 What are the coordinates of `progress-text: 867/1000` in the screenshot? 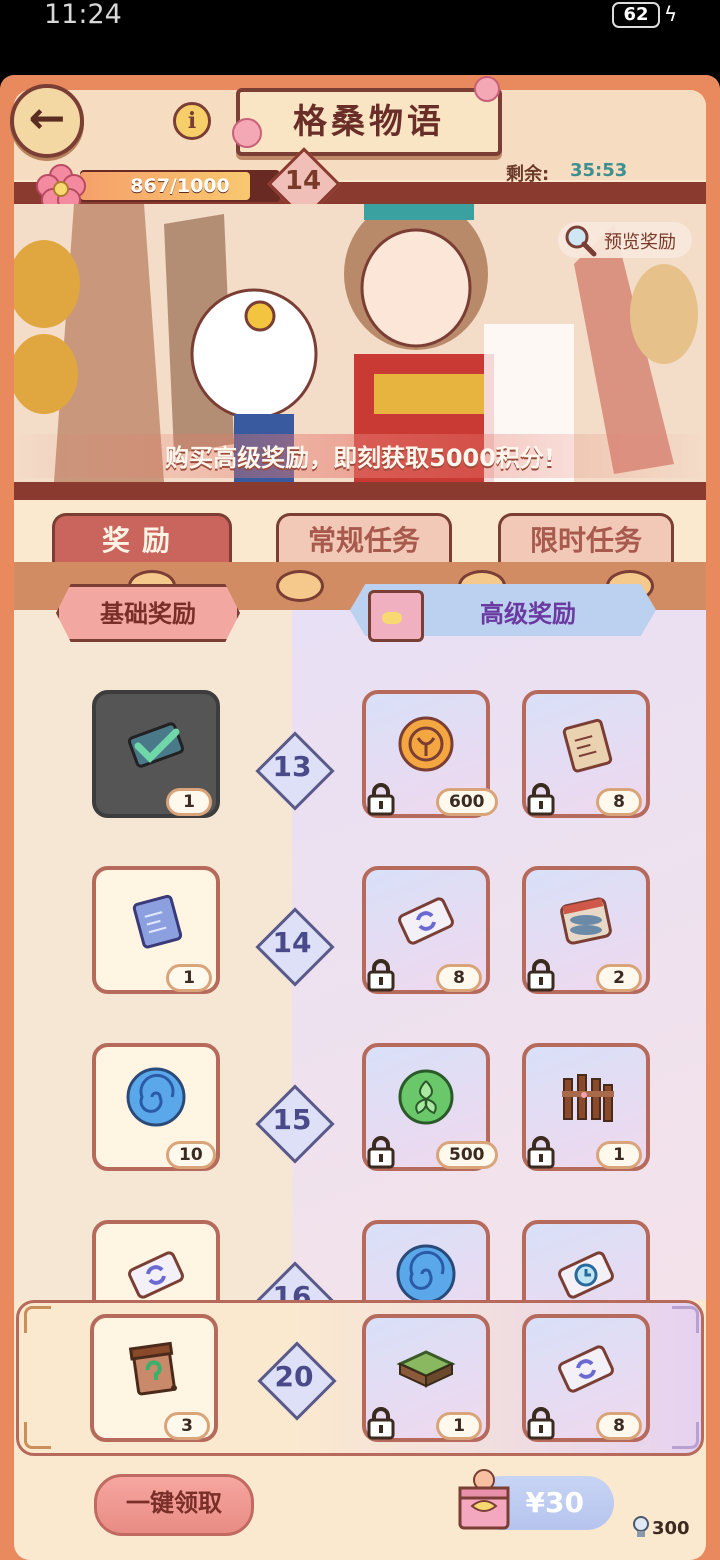 It's located at (180, 186).